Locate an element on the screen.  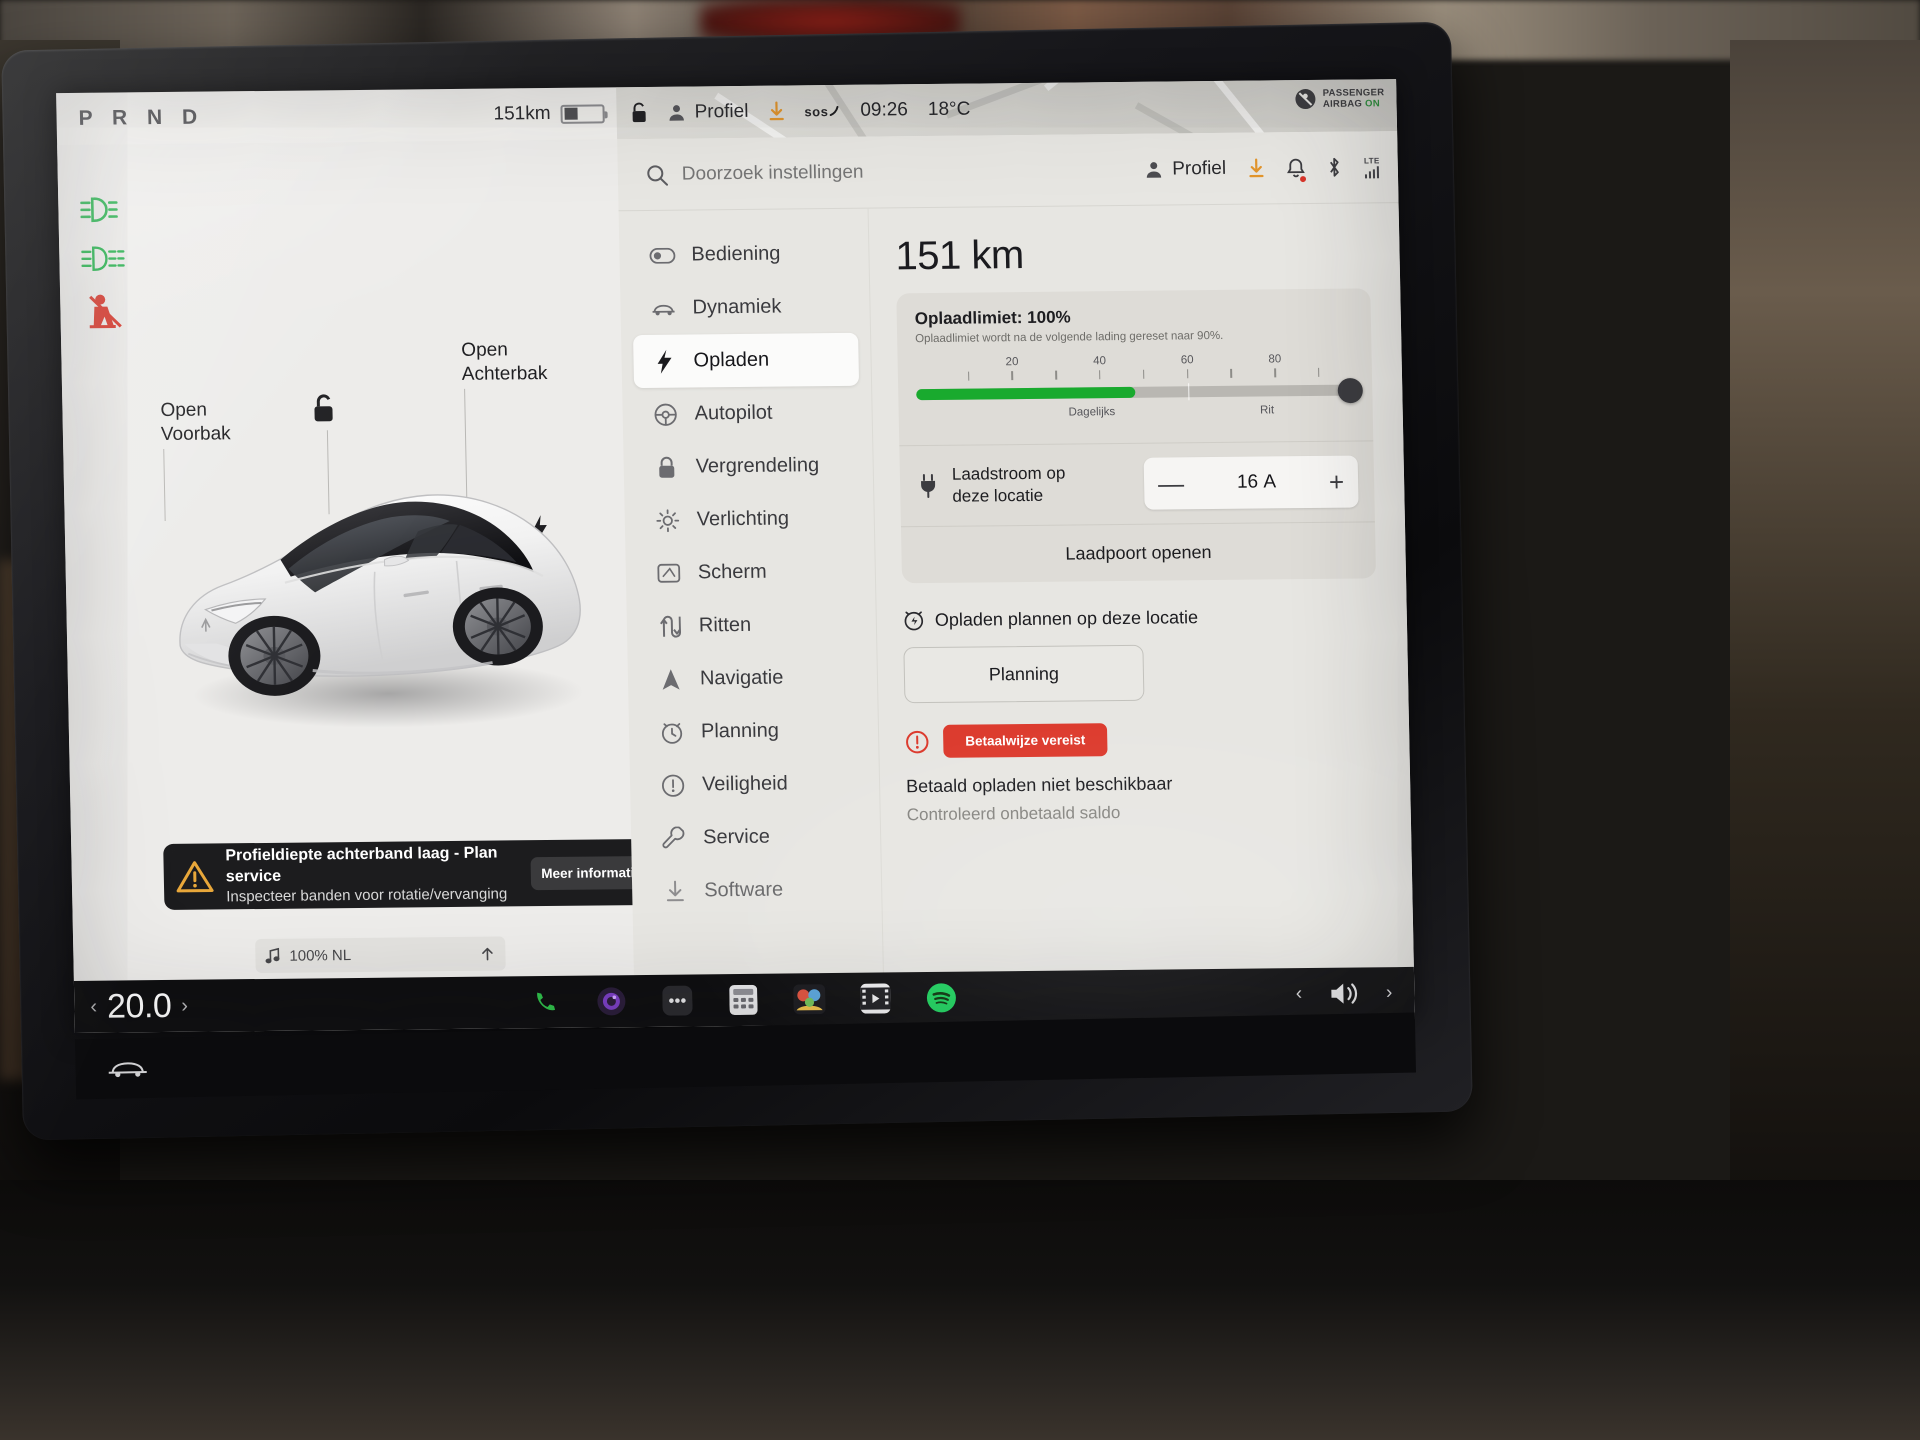
video-app-icon is located at coordinates (875, 998).